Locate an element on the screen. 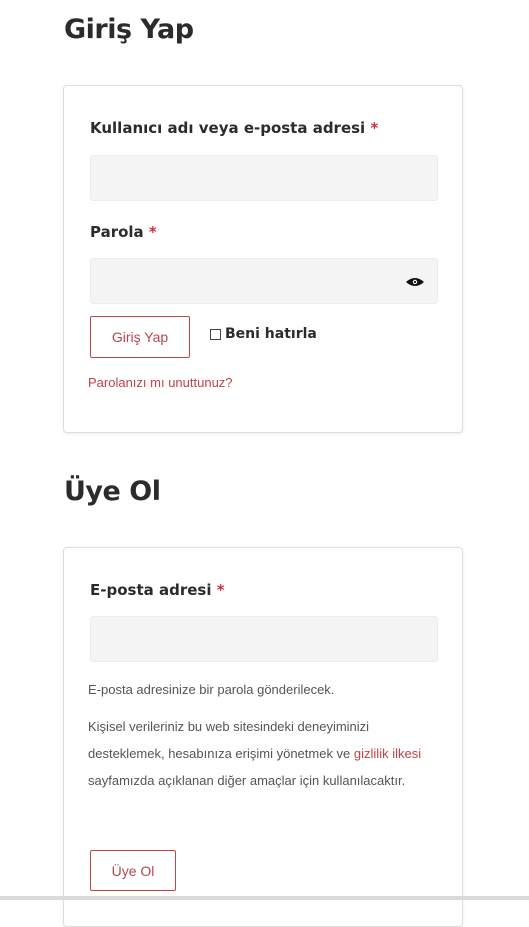  email-label-text: E-posta adresi is located at coordinates (151, 590).